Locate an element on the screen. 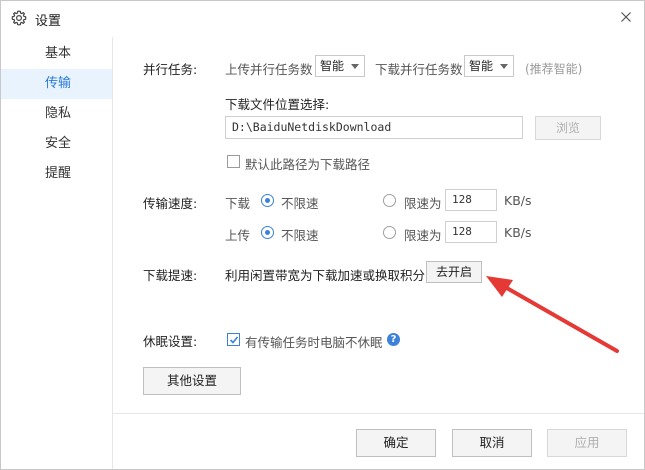 This screenshot has height=470, width=645. other-settings-button: 其他设置 is located at coordinates (192, 381).